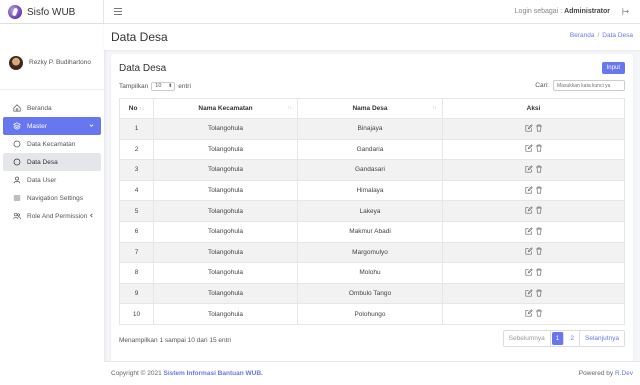 The height and width of the screenshot is (385, 640). What do you see at coordinates (134, 86) in the screenshot?
I see `show-entries-prefix: Tampilkan` at bounding box center [134, 86].